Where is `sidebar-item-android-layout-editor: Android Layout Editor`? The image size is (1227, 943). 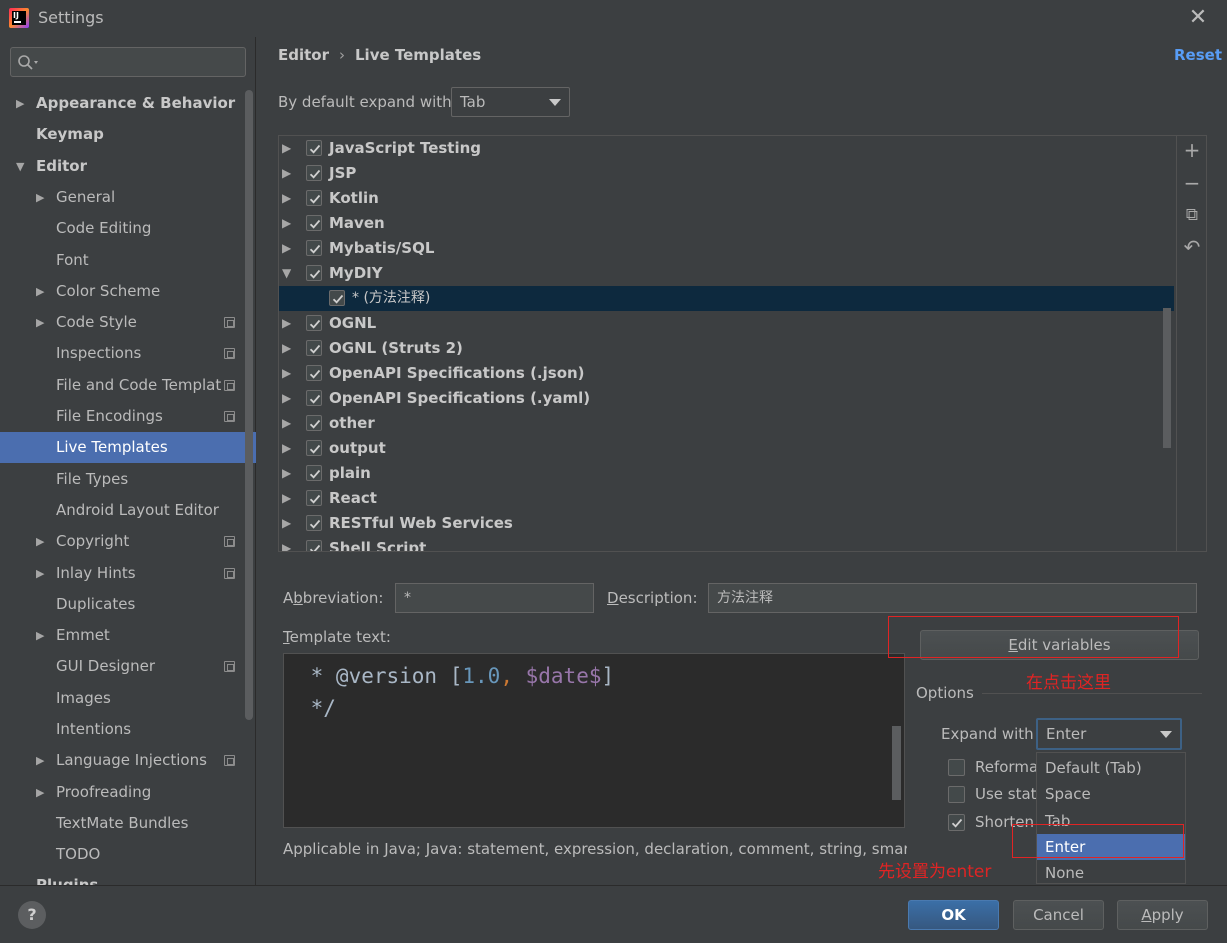
sidebar-item-android-layout-editor: Android Layout Editor is located at coordinates (121, 510).